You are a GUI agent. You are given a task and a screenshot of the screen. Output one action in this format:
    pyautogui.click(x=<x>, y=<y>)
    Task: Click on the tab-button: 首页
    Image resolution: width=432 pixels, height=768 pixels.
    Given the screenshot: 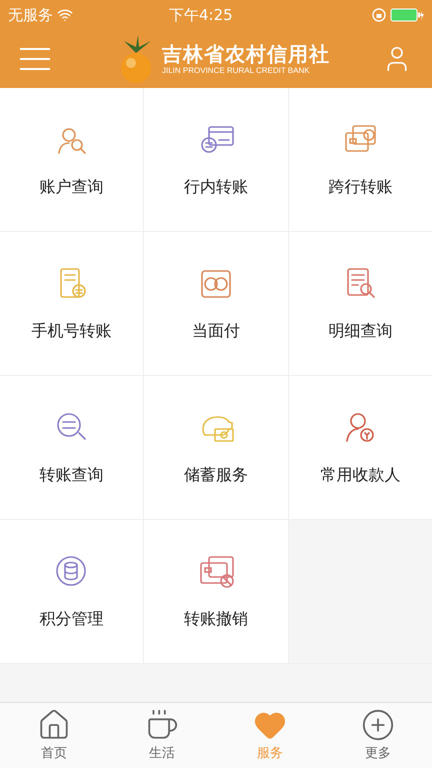 What is the action you would take?
    pyautogui.click(x=54, y=735)
    